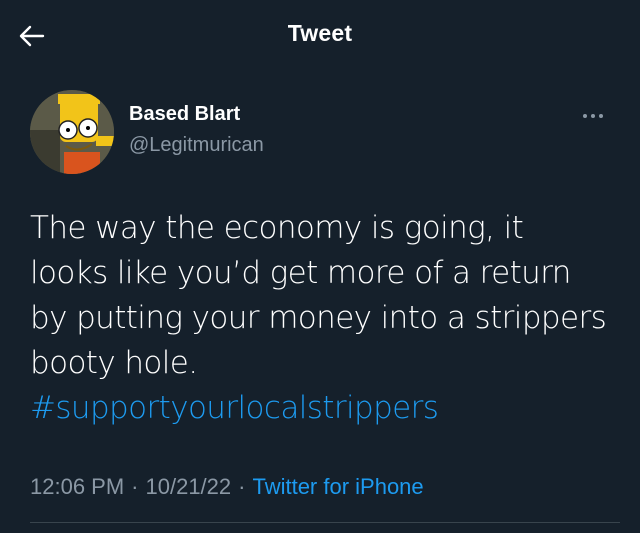 This screenshot has height=533, width=640. I want to click on tweet-line: The way the economy is going, it, so click(277, 228).